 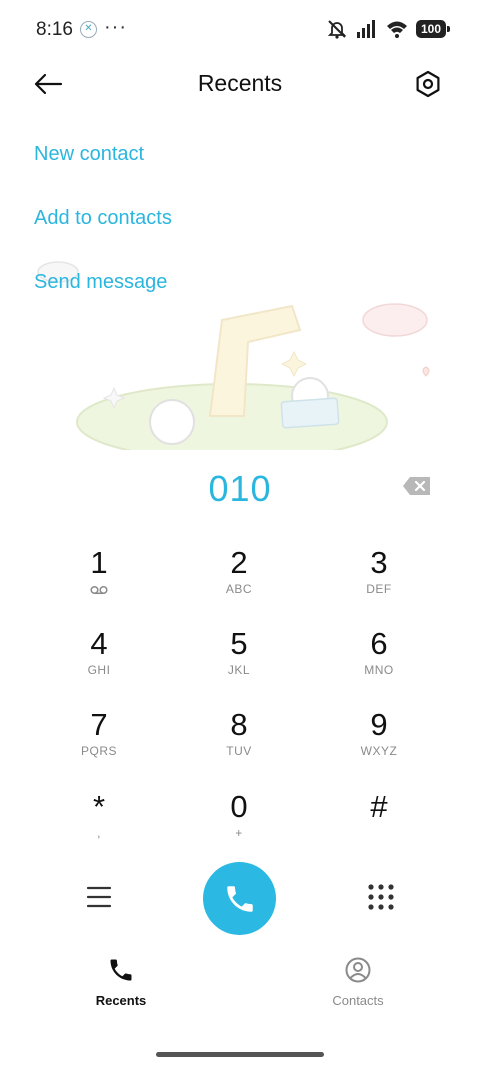 I want to click on tab-recents-label: Recents, so click(x=121, y=1000).